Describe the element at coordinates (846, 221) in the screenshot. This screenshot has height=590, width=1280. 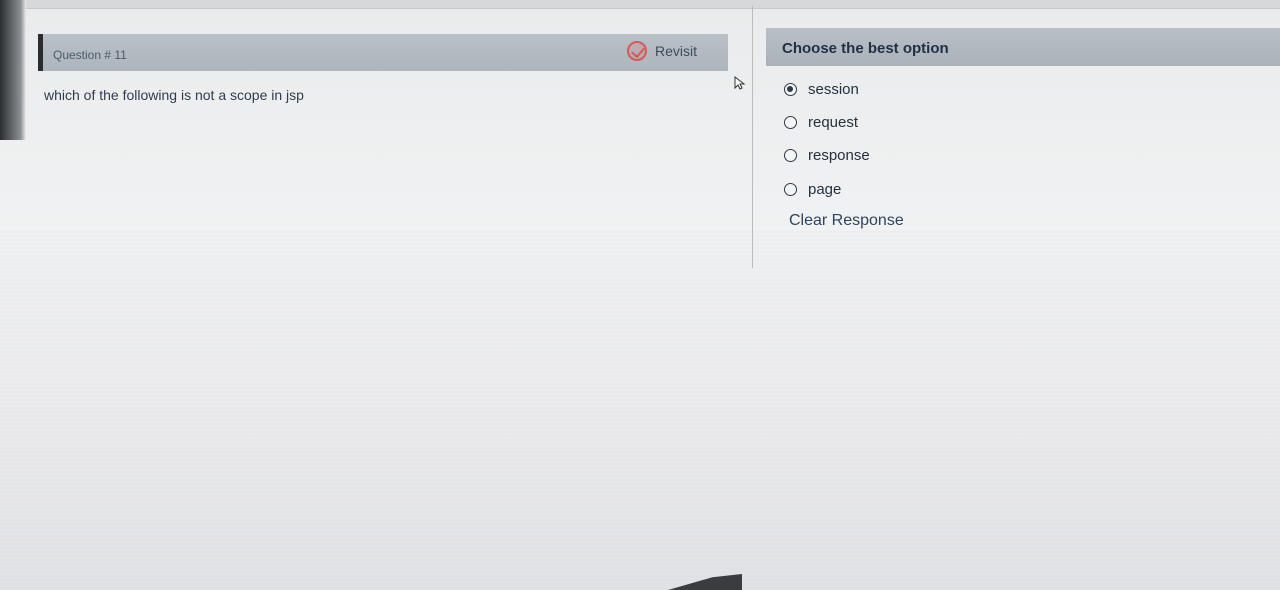
I see `clear-response-button: Clear Response` at that location.